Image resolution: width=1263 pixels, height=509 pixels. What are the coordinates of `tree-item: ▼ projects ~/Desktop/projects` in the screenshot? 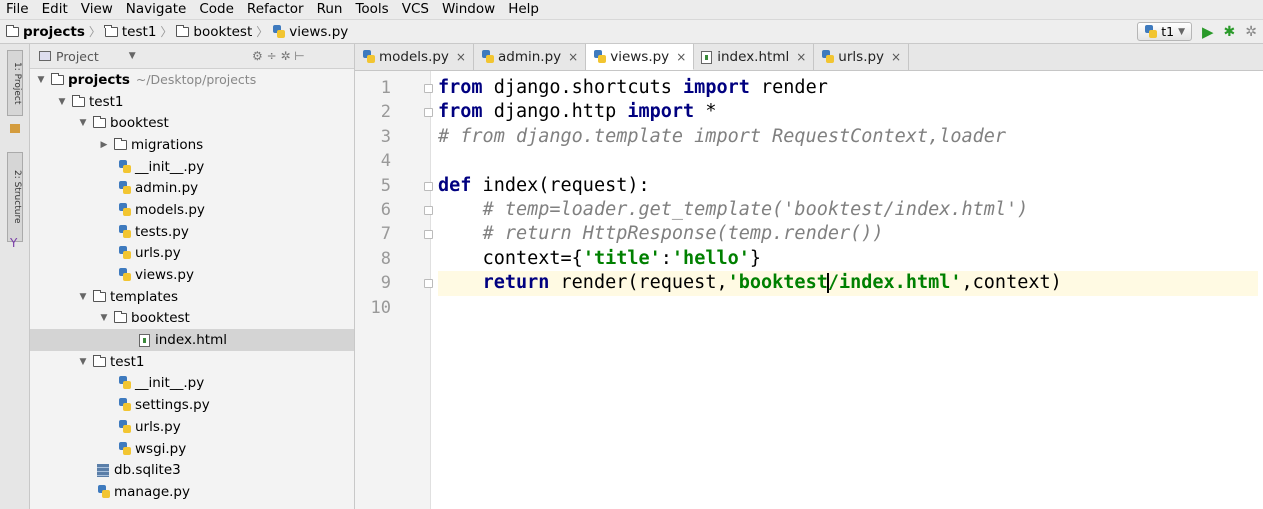 It's located at (192, 80).